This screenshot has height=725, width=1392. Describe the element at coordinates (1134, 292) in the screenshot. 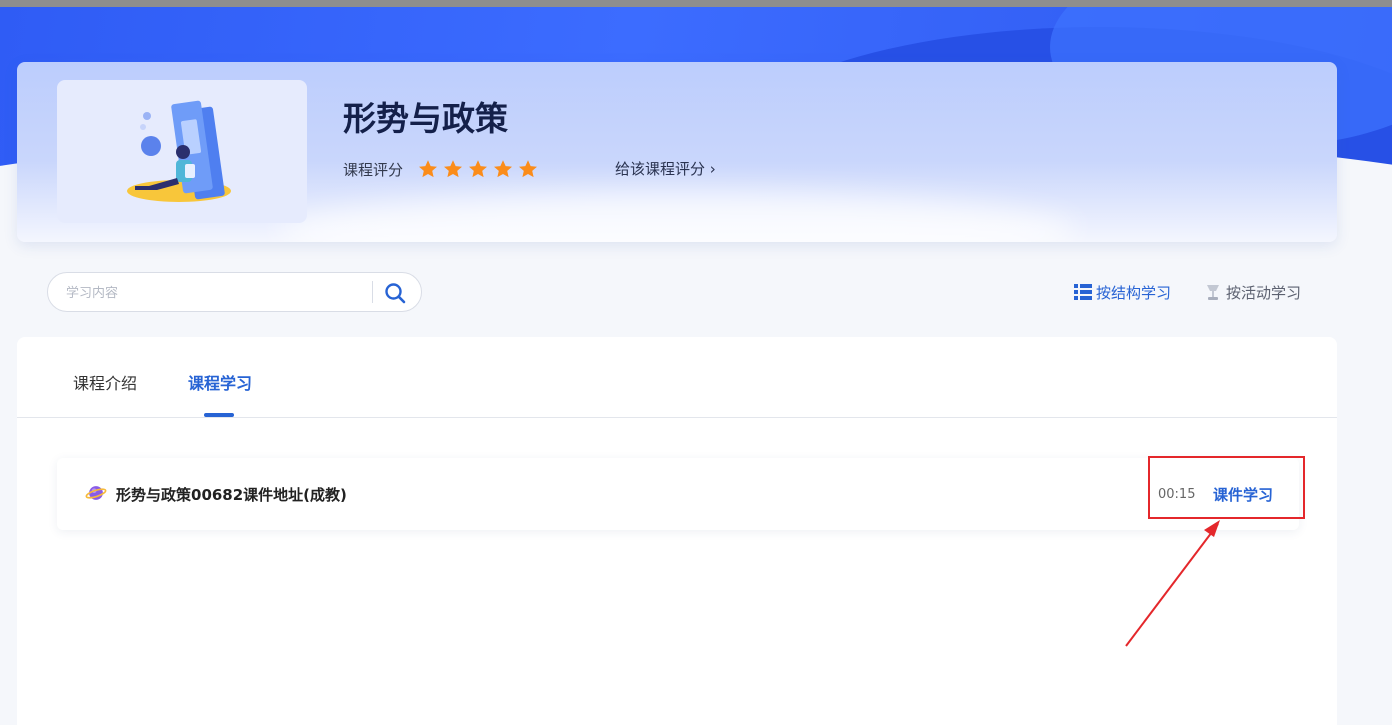

I see `study-by-structure-label: 按结构学习` at that location.